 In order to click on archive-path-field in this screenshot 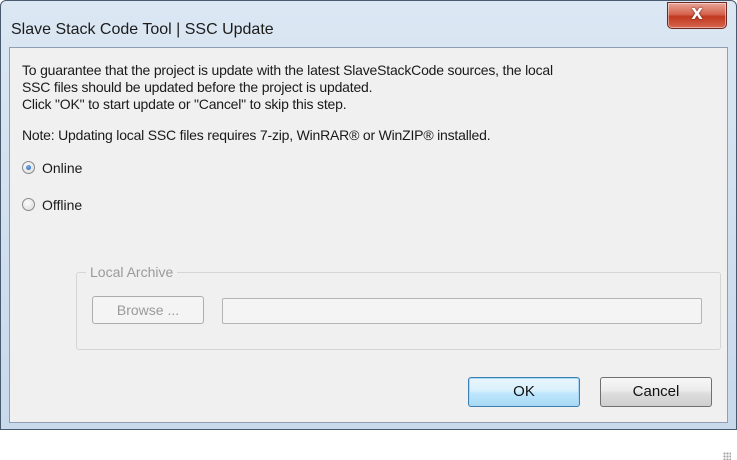, I will do `click(462, 311)`.